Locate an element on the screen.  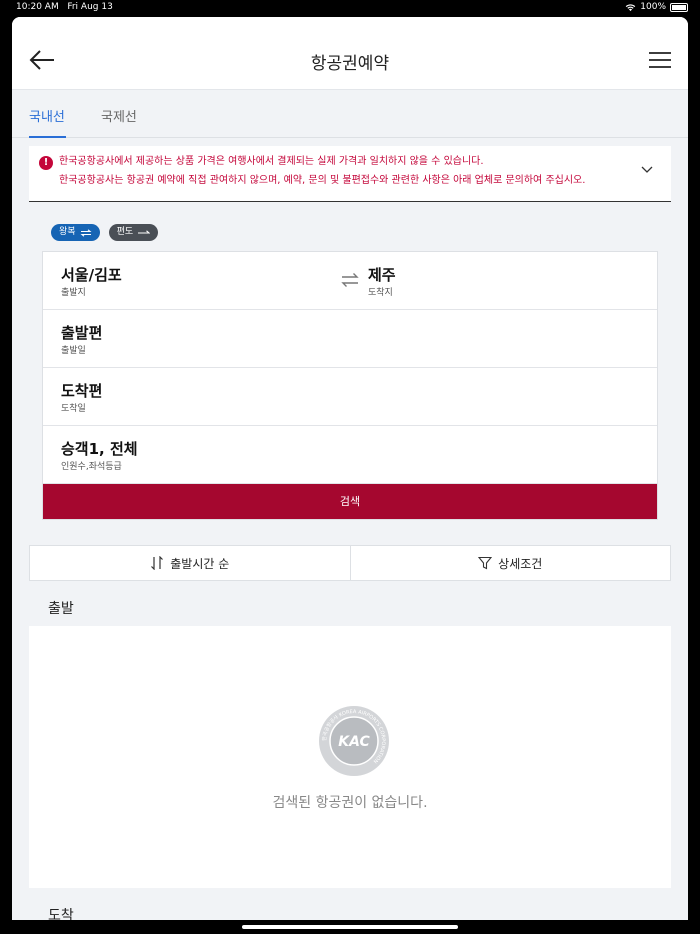
trip-type-round-label: 왕복 is located at coordinates (67, 232).